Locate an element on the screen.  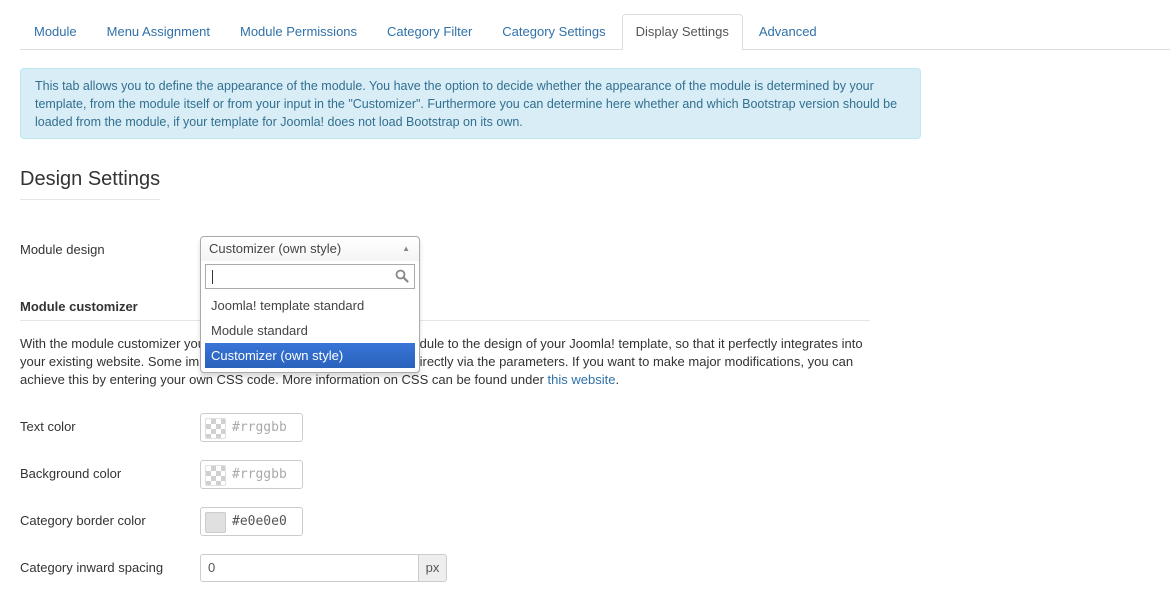
subsection-title-module-customizer: Module customizer is located at coordinates (445, 310).